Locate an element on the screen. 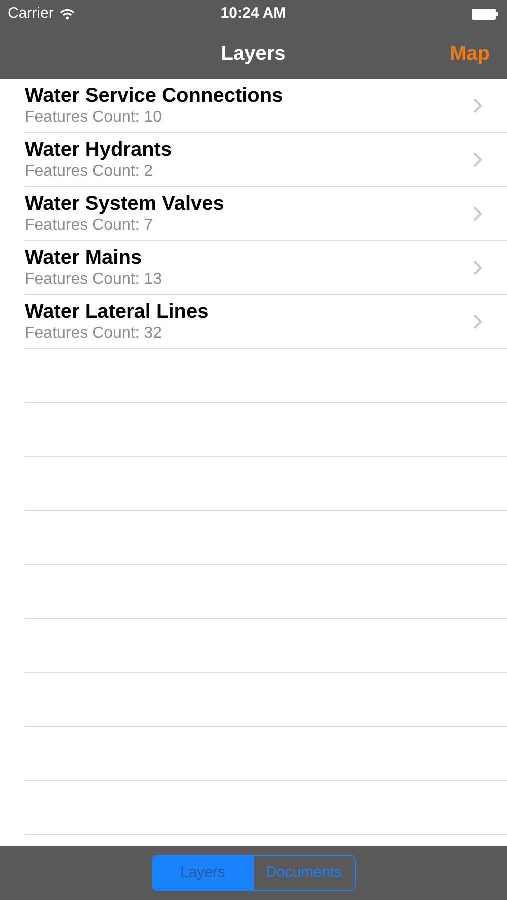 The image size is (507, 900). features-count: Features Count: 10 is located at coordinates (94, 118).